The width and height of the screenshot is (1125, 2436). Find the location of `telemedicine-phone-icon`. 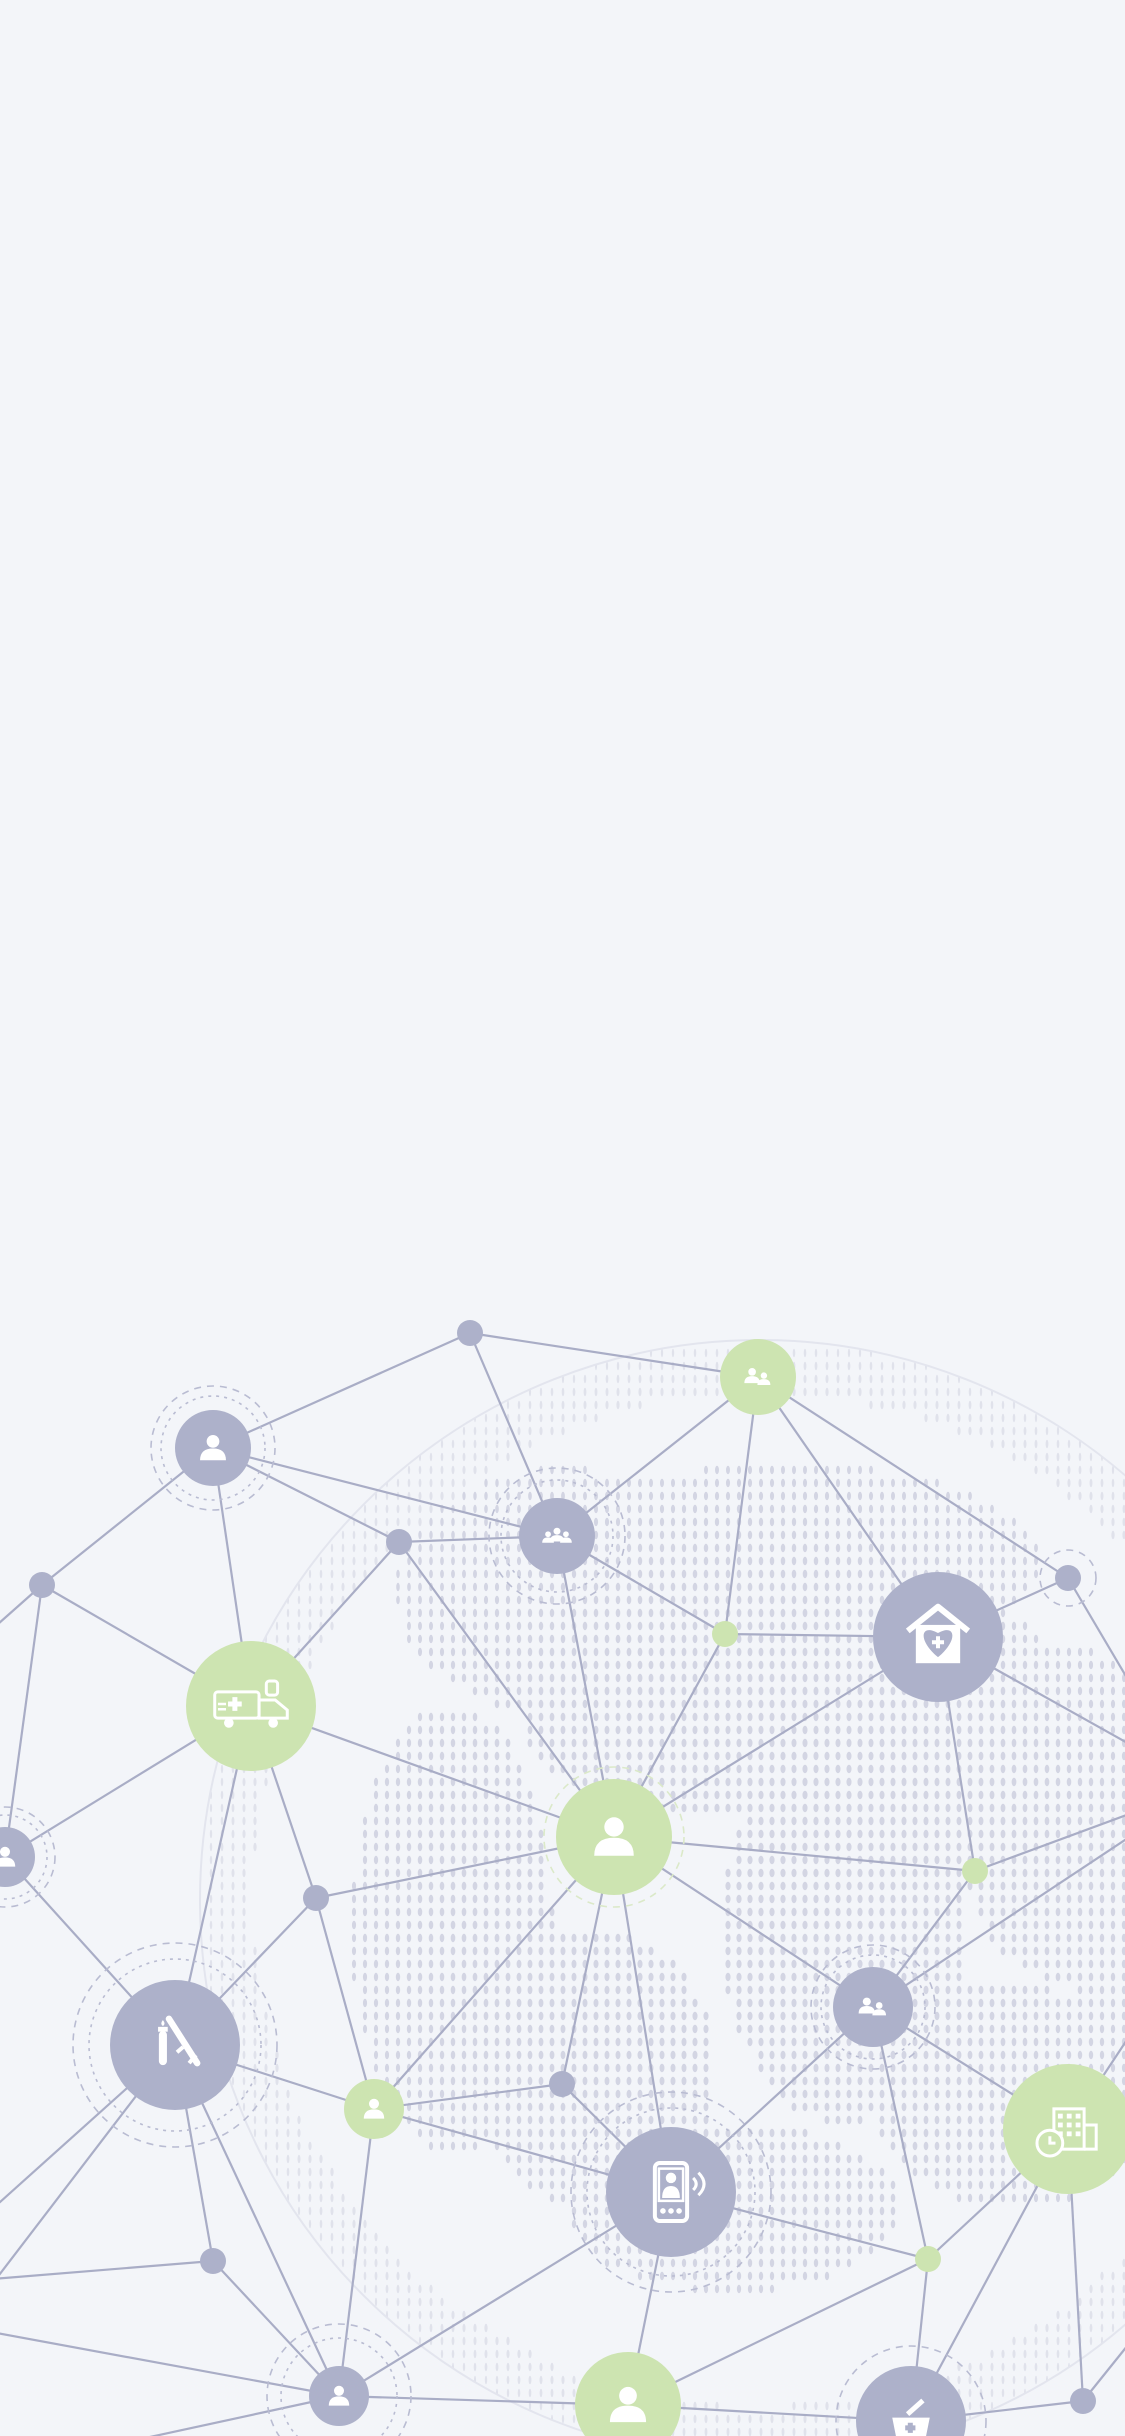

telemedicine-phone-icon is located at coordinates (671, 2192).